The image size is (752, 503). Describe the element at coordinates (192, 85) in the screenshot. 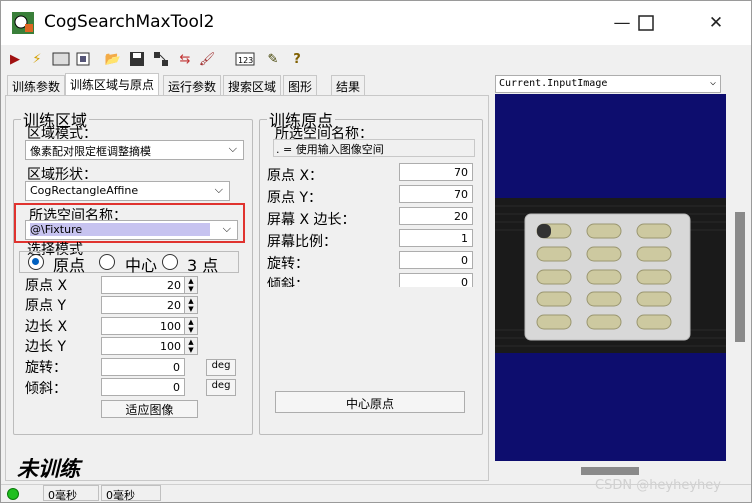

I see `tab-run-params: 运行参数` at that location.